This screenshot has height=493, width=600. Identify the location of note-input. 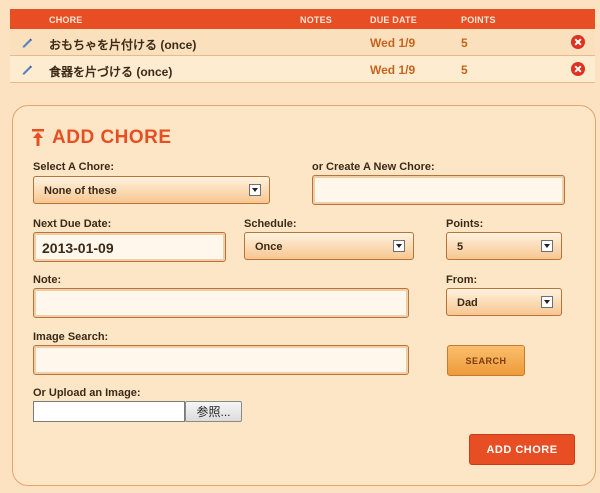
(221, 303).